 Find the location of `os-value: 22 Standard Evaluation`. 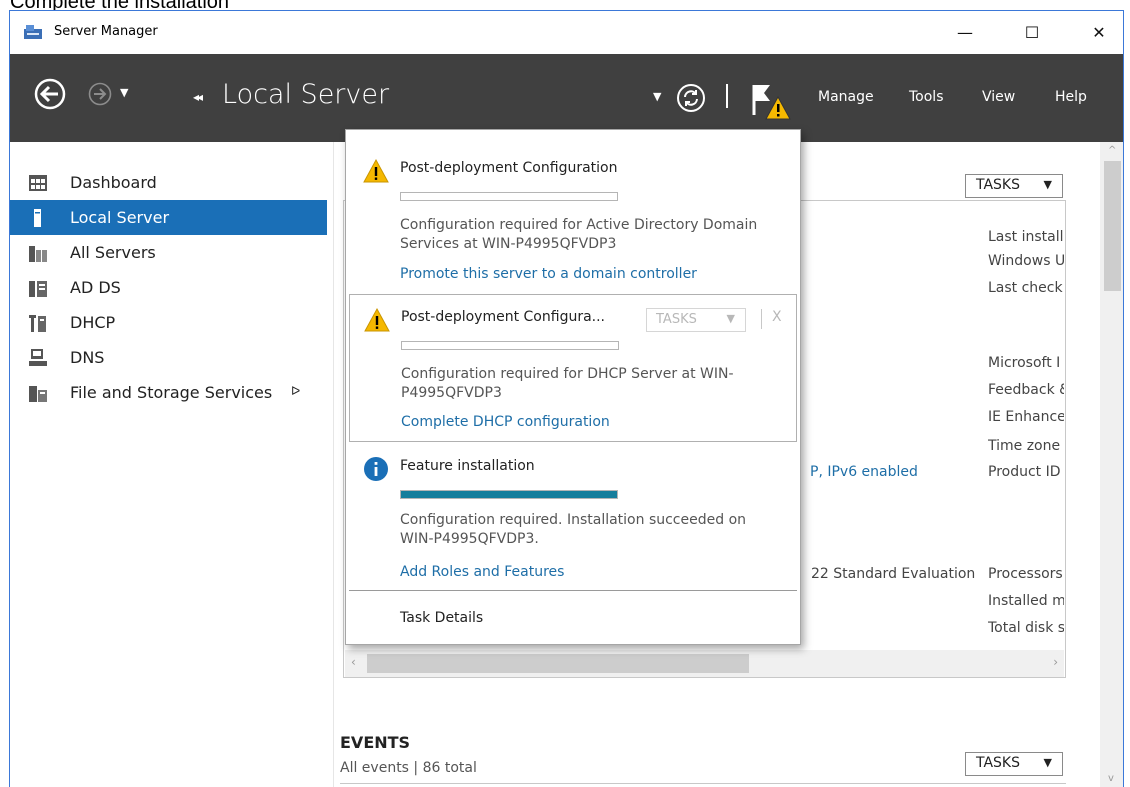

os-value: 22 Standard Evaluation is located at coordinates (893, 574).